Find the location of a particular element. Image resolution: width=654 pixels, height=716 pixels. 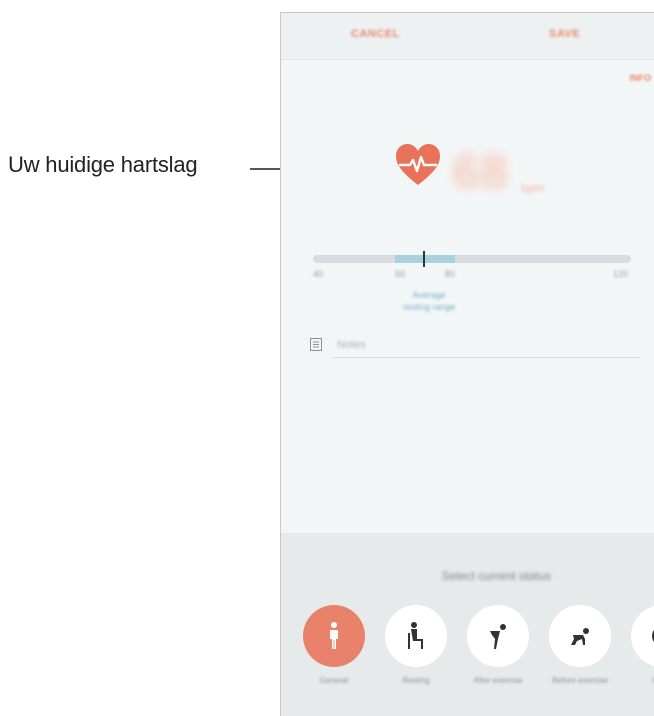

range-low-label: 60 is located at coordinates (400, 274).